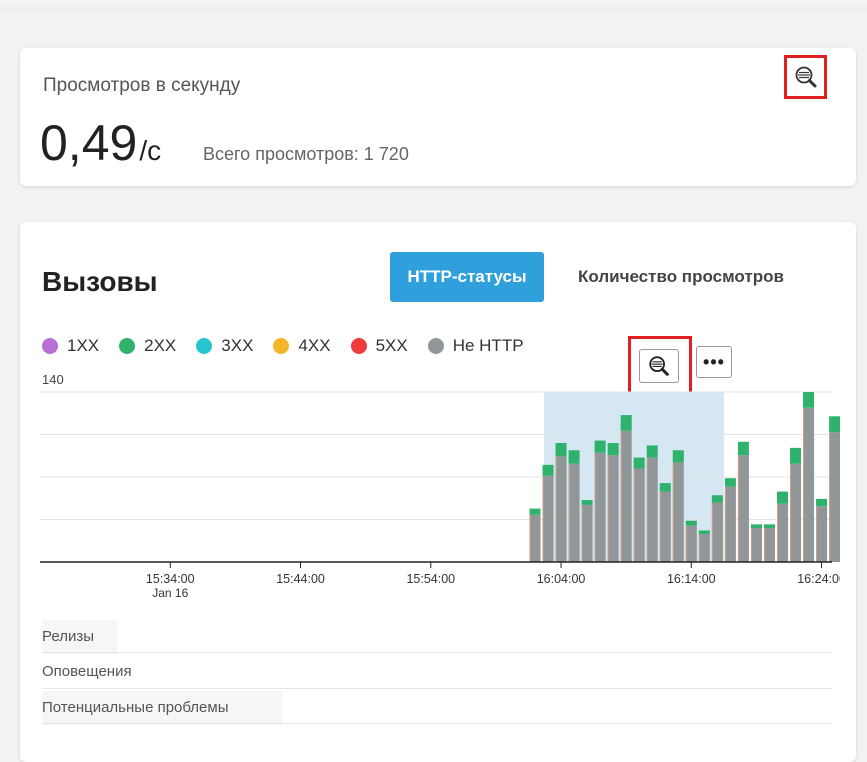 Image resolution: width=867 pixels, height=762 pixels. What do you see at coordinates (467, 277) in the screenshot?
I see `tab-http-statuses: HTTP-статусы` at bounding box center [467, 277].